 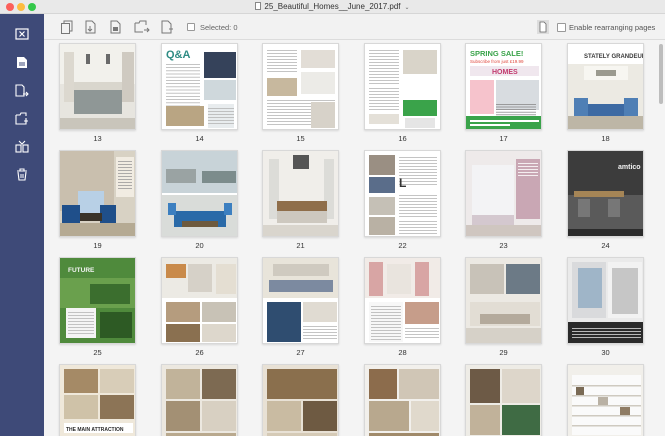 I want to click on thumbnail-text: SPRING SALE!, so click(x=496, y=53).